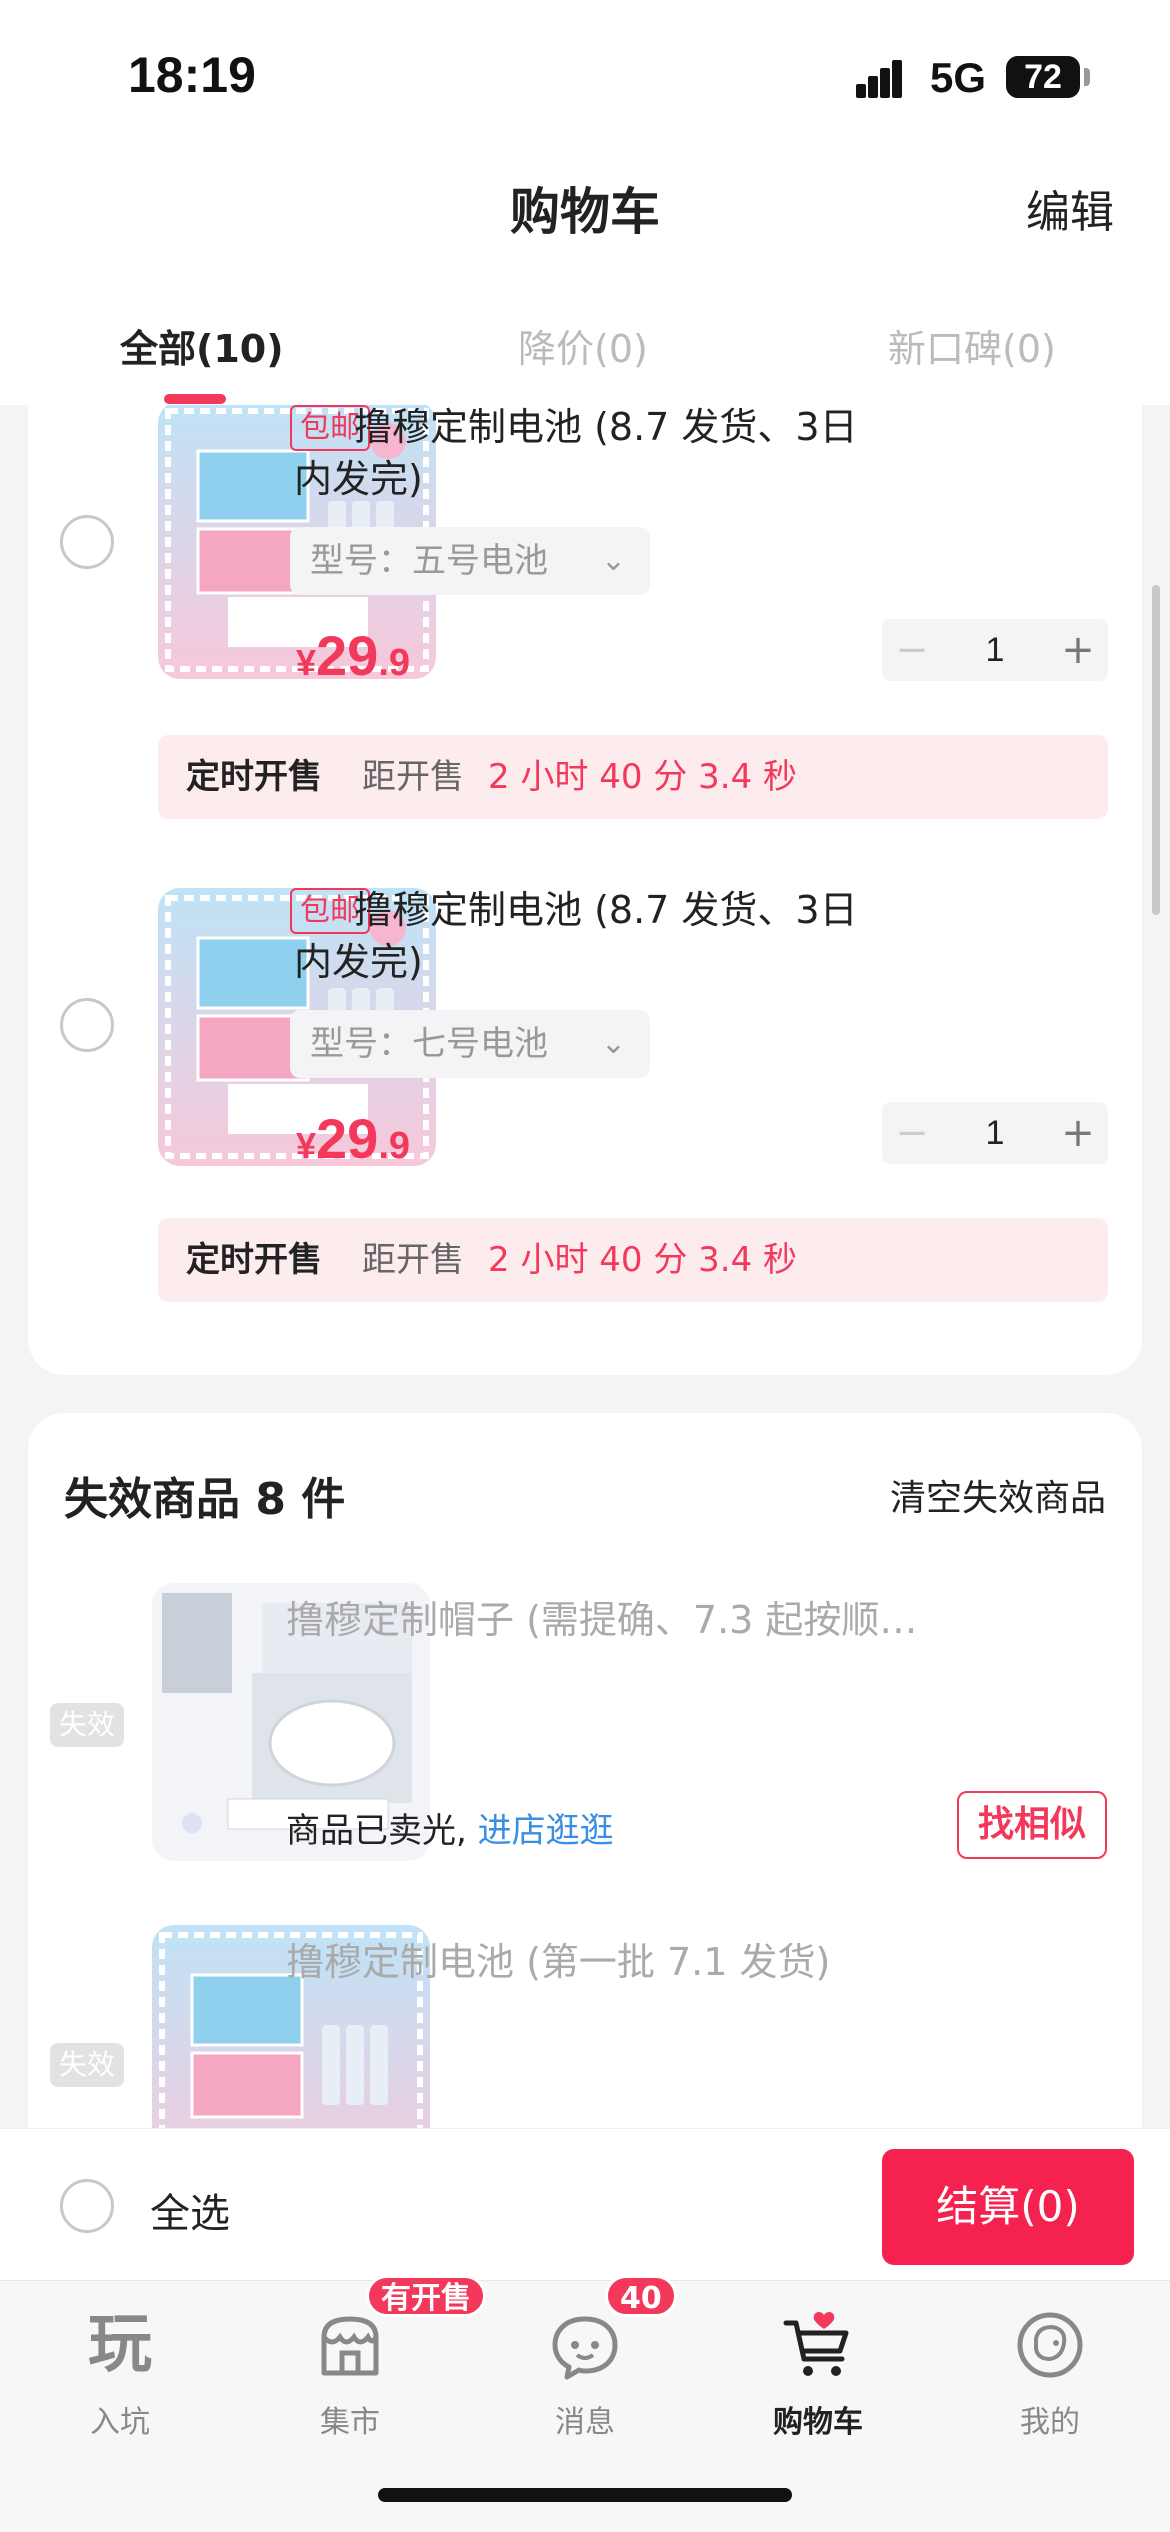  I want to click on status-time: 18:19, so click(192, 75).